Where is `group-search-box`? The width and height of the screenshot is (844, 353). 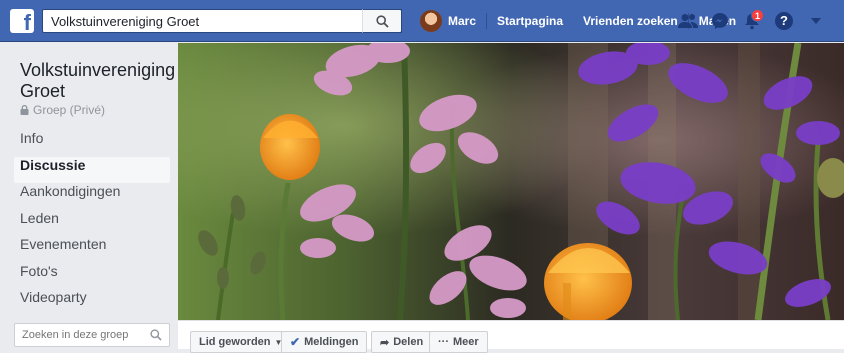 group-search-box is located at coordinates (92, 335).